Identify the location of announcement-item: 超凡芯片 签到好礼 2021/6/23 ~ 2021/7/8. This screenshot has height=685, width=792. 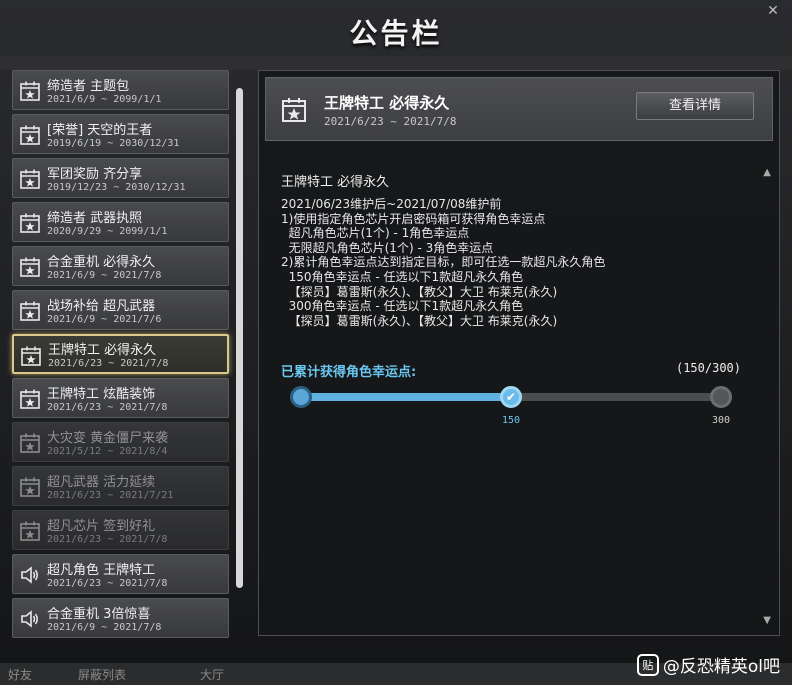
(120, 530).